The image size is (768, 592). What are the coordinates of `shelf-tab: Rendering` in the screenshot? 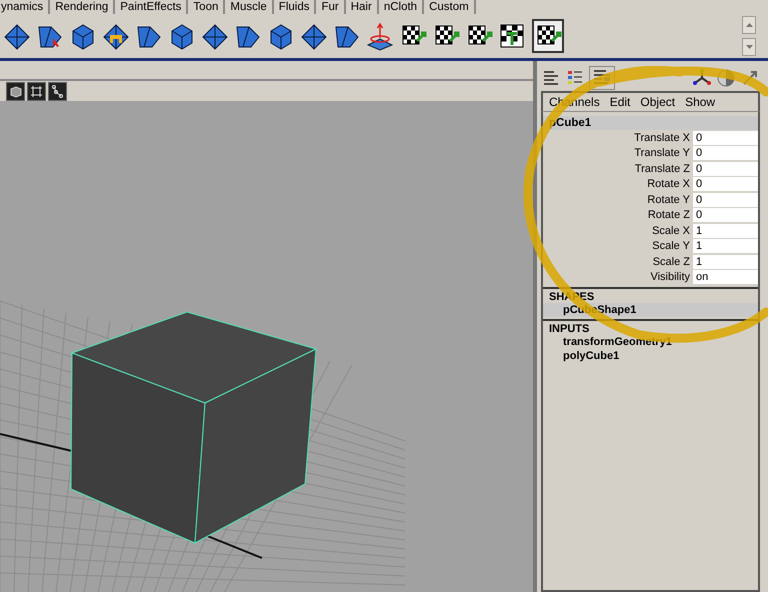 It's located at (83, 7).